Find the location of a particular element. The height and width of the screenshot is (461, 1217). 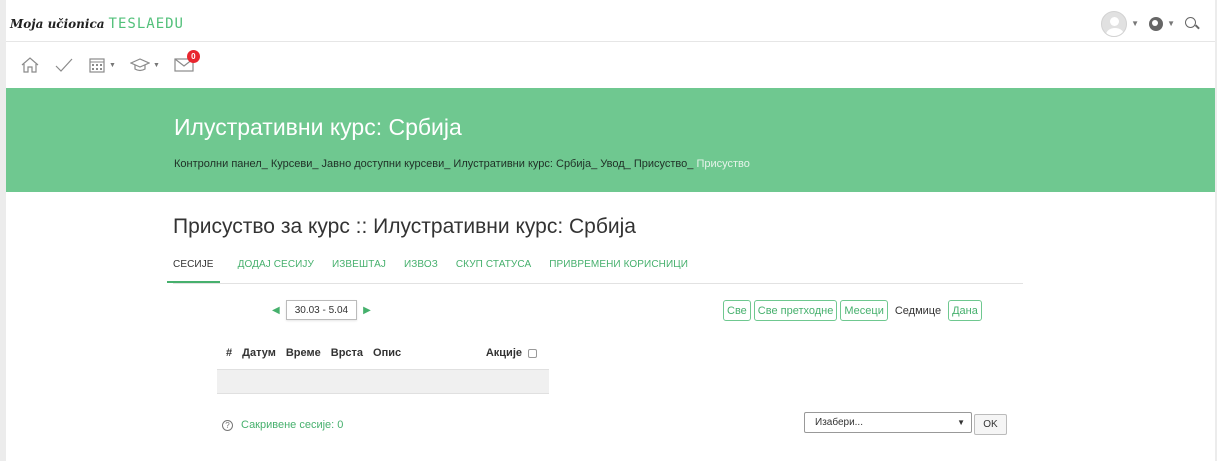

messages-badge: 0 is located at coordinates (193, 56).